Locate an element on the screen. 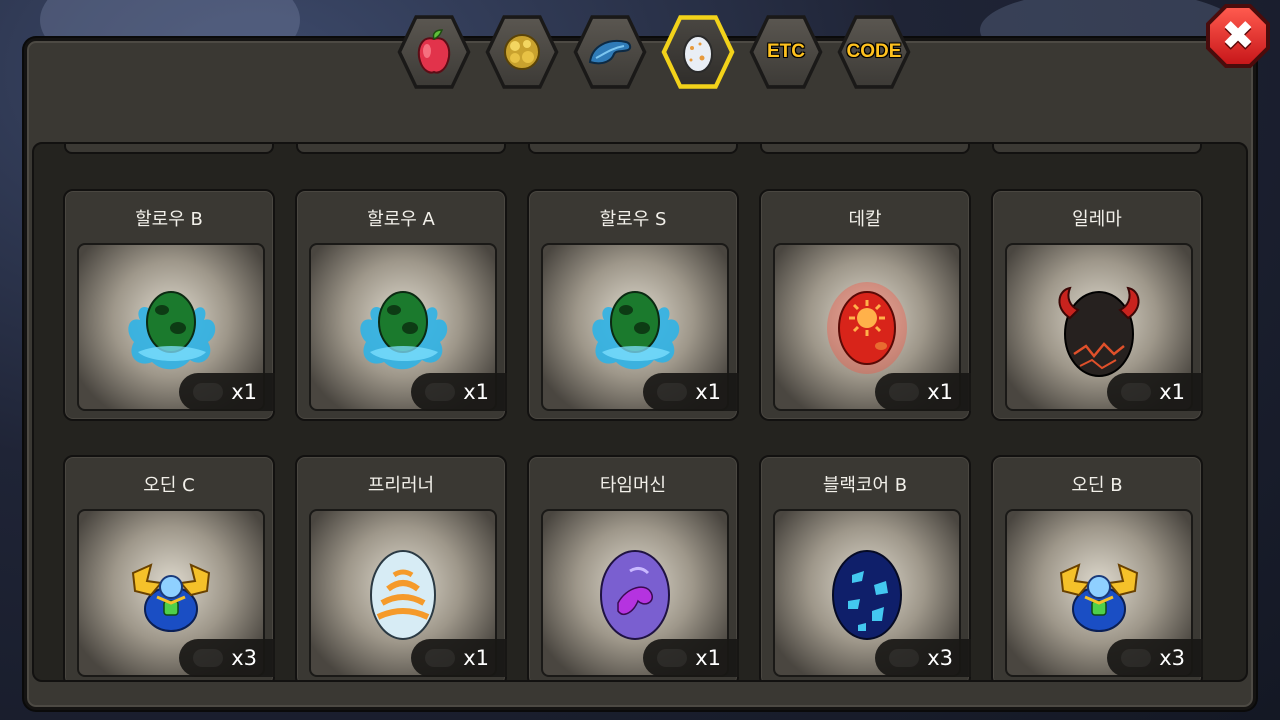 Image resolution: width=1280 pixels, height=720 pixels. tab-egg is located at coordinates (698, 52).